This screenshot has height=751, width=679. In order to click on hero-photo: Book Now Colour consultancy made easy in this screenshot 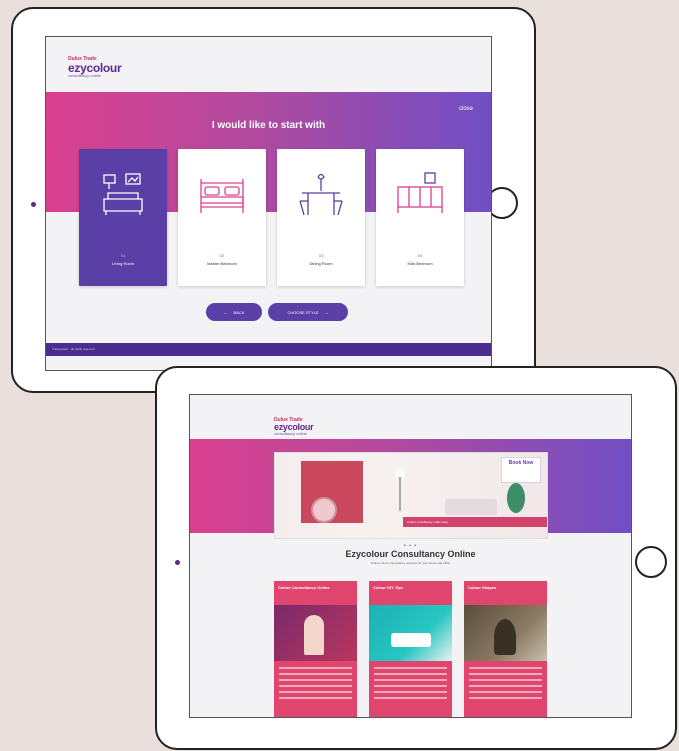, I will do `click(411, 495)`.